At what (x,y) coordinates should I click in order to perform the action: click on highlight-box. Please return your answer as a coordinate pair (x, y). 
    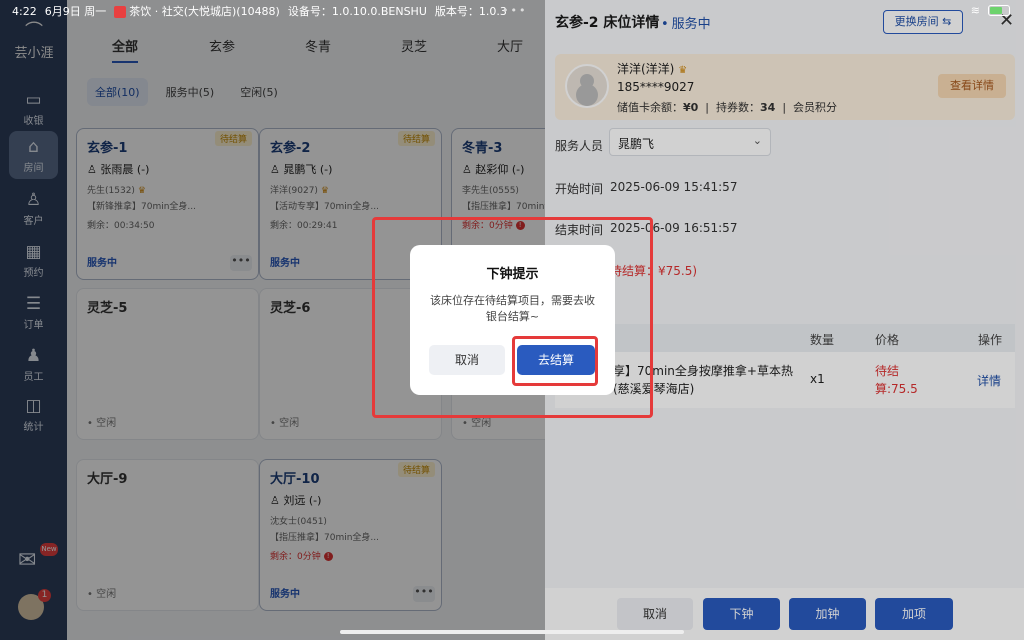
    Looking at the image, I should click on (512, 317).